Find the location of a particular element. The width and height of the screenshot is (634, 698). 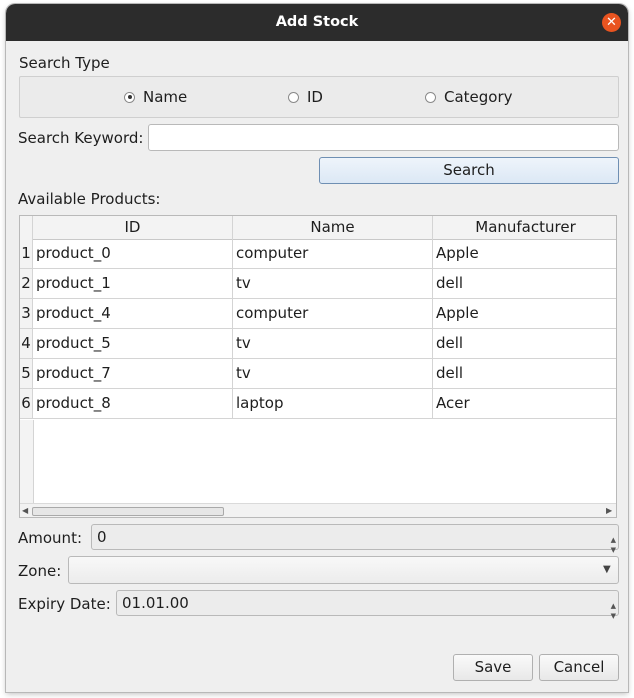

radio-name: Name is located at coordinates (155, 97).